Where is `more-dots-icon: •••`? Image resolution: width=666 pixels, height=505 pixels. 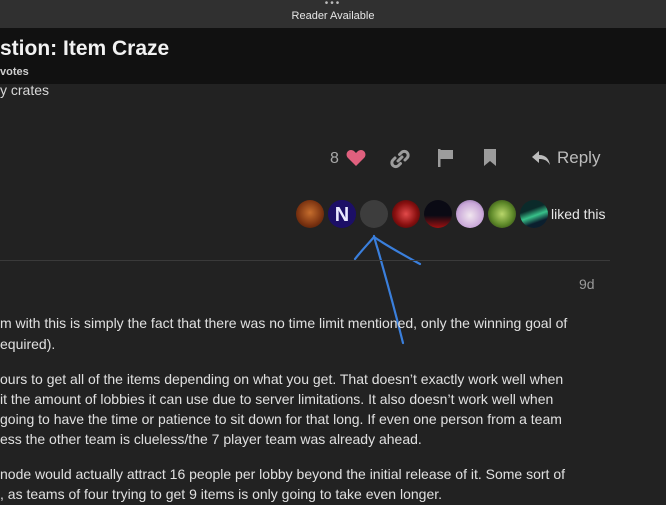
more-dots-icon: ••• is located at coordinates (333, 4).